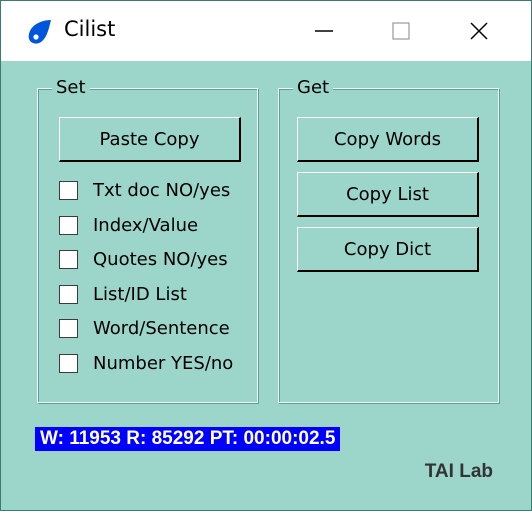  Describe the element at coordinates (71, 87) in the screenshot. I see `set-group-legend: Set` at that location.